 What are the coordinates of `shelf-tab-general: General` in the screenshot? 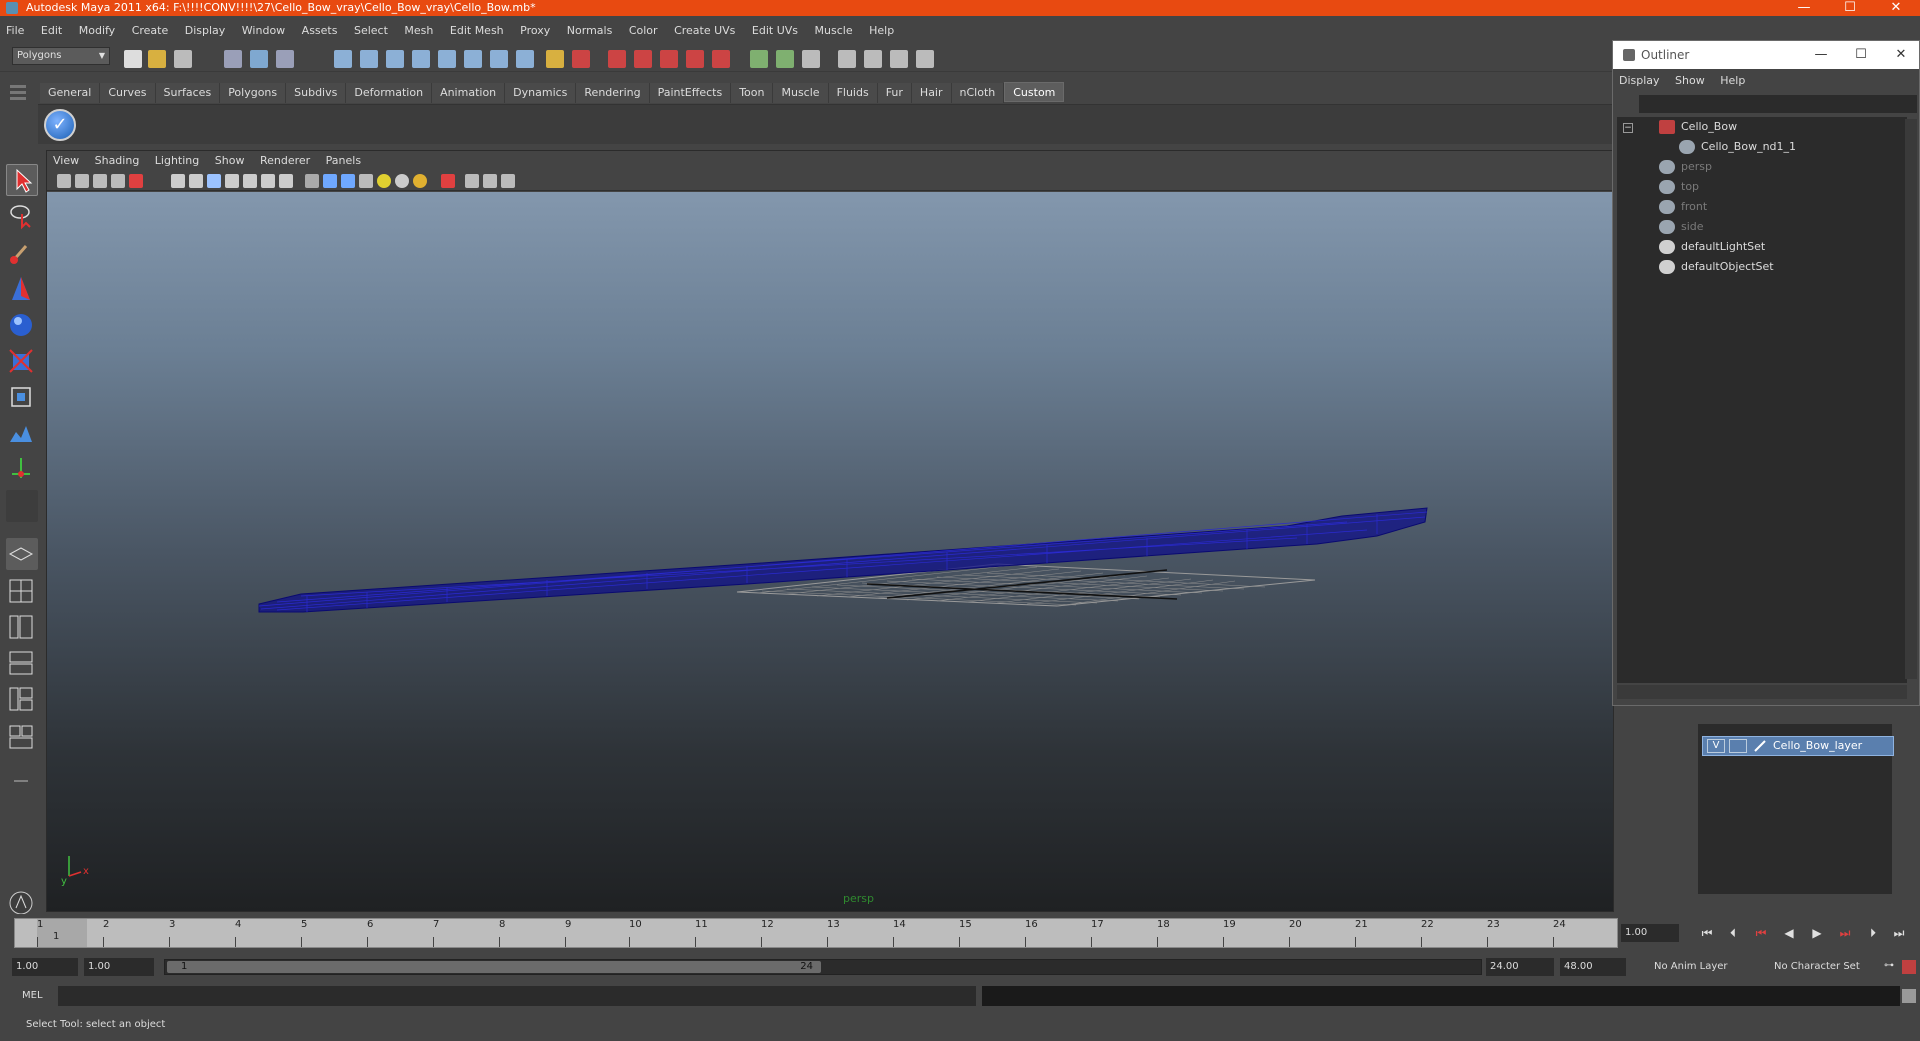 It's located at (70, 93).